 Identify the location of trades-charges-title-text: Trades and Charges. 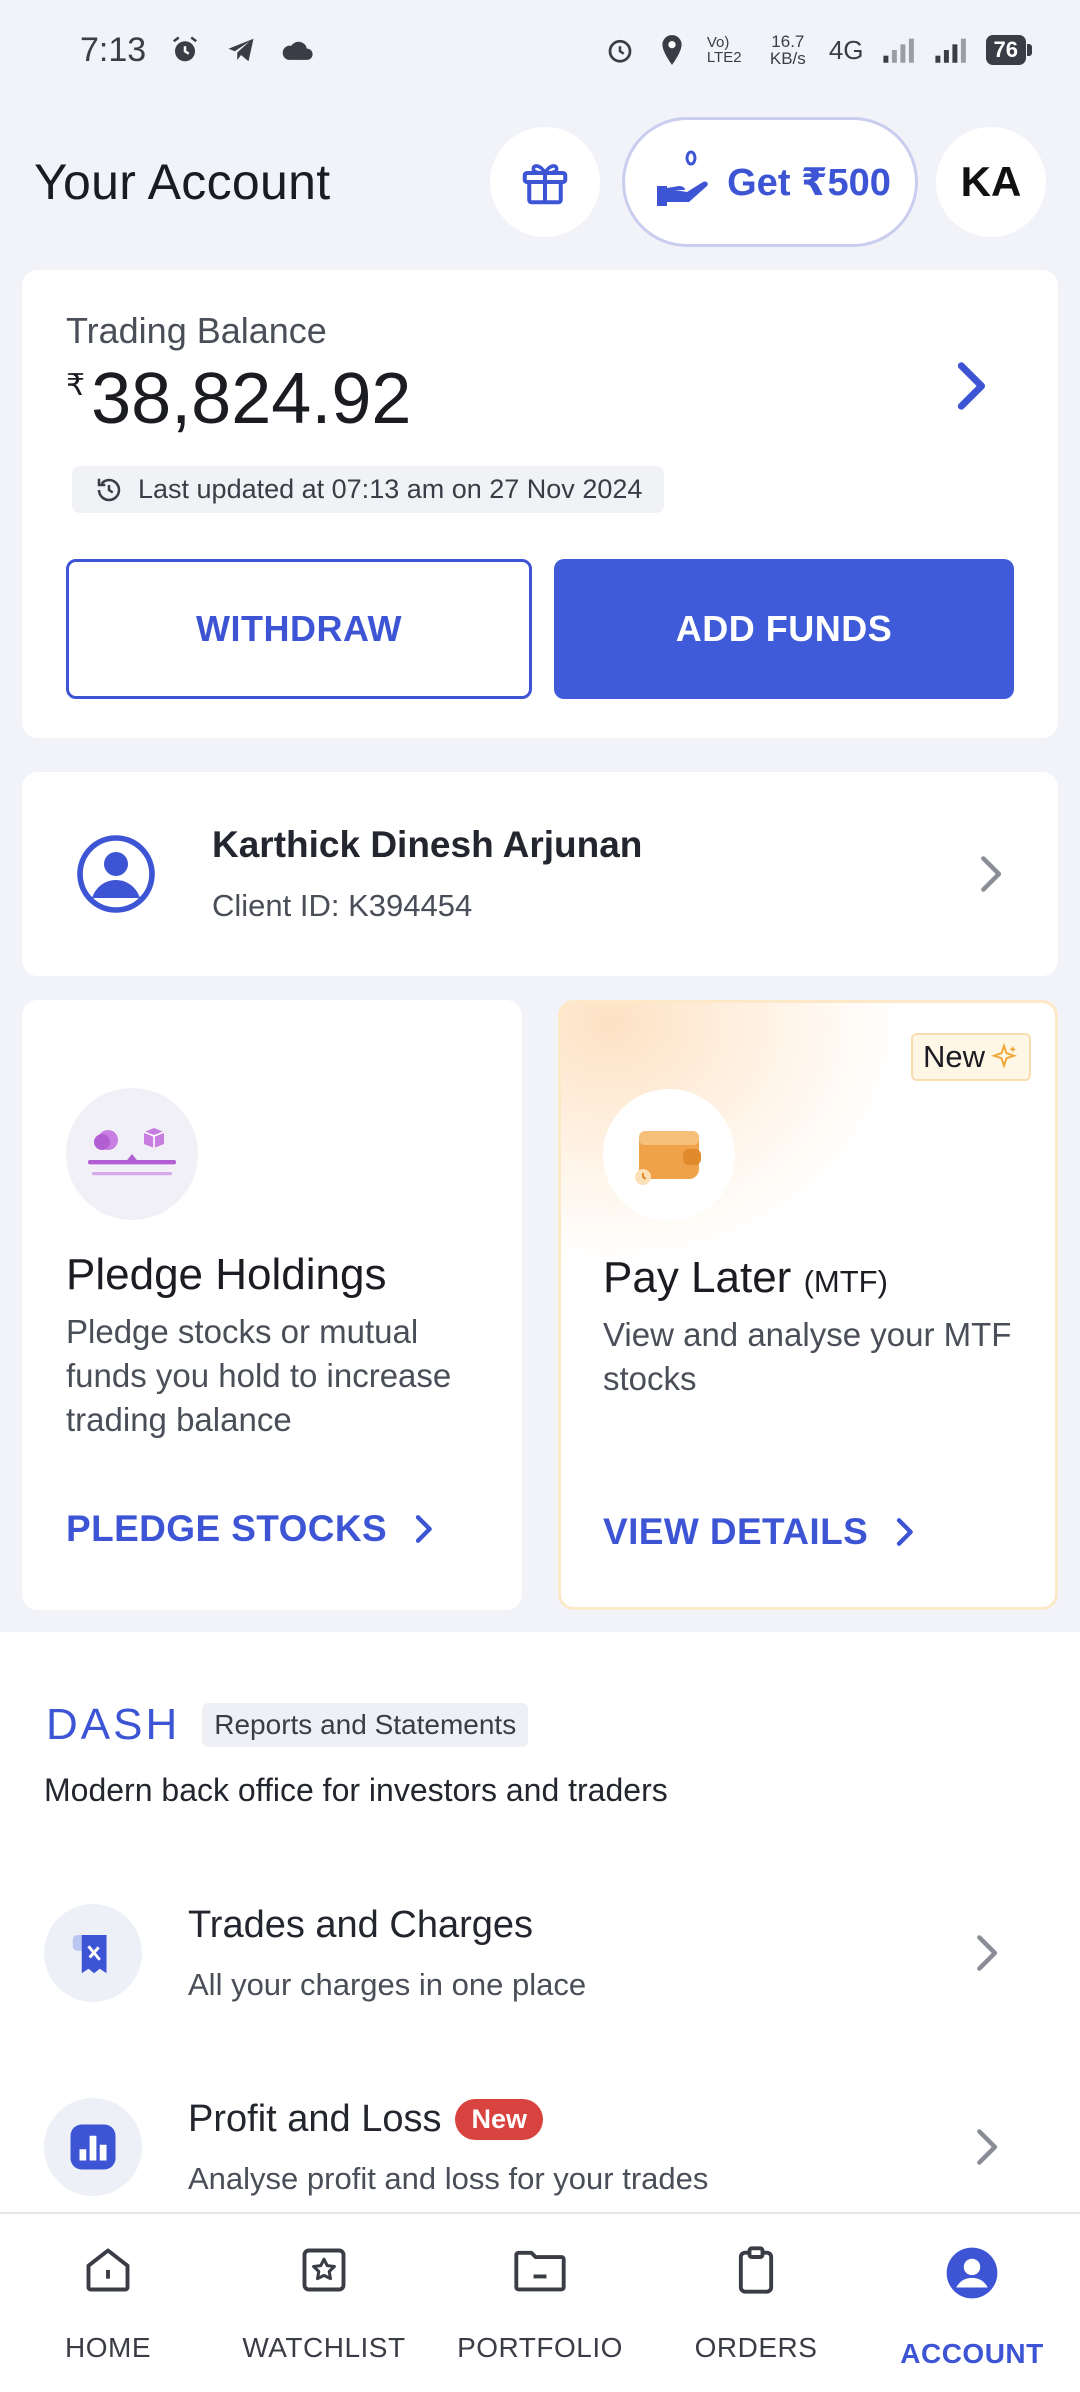
(361, 1924).